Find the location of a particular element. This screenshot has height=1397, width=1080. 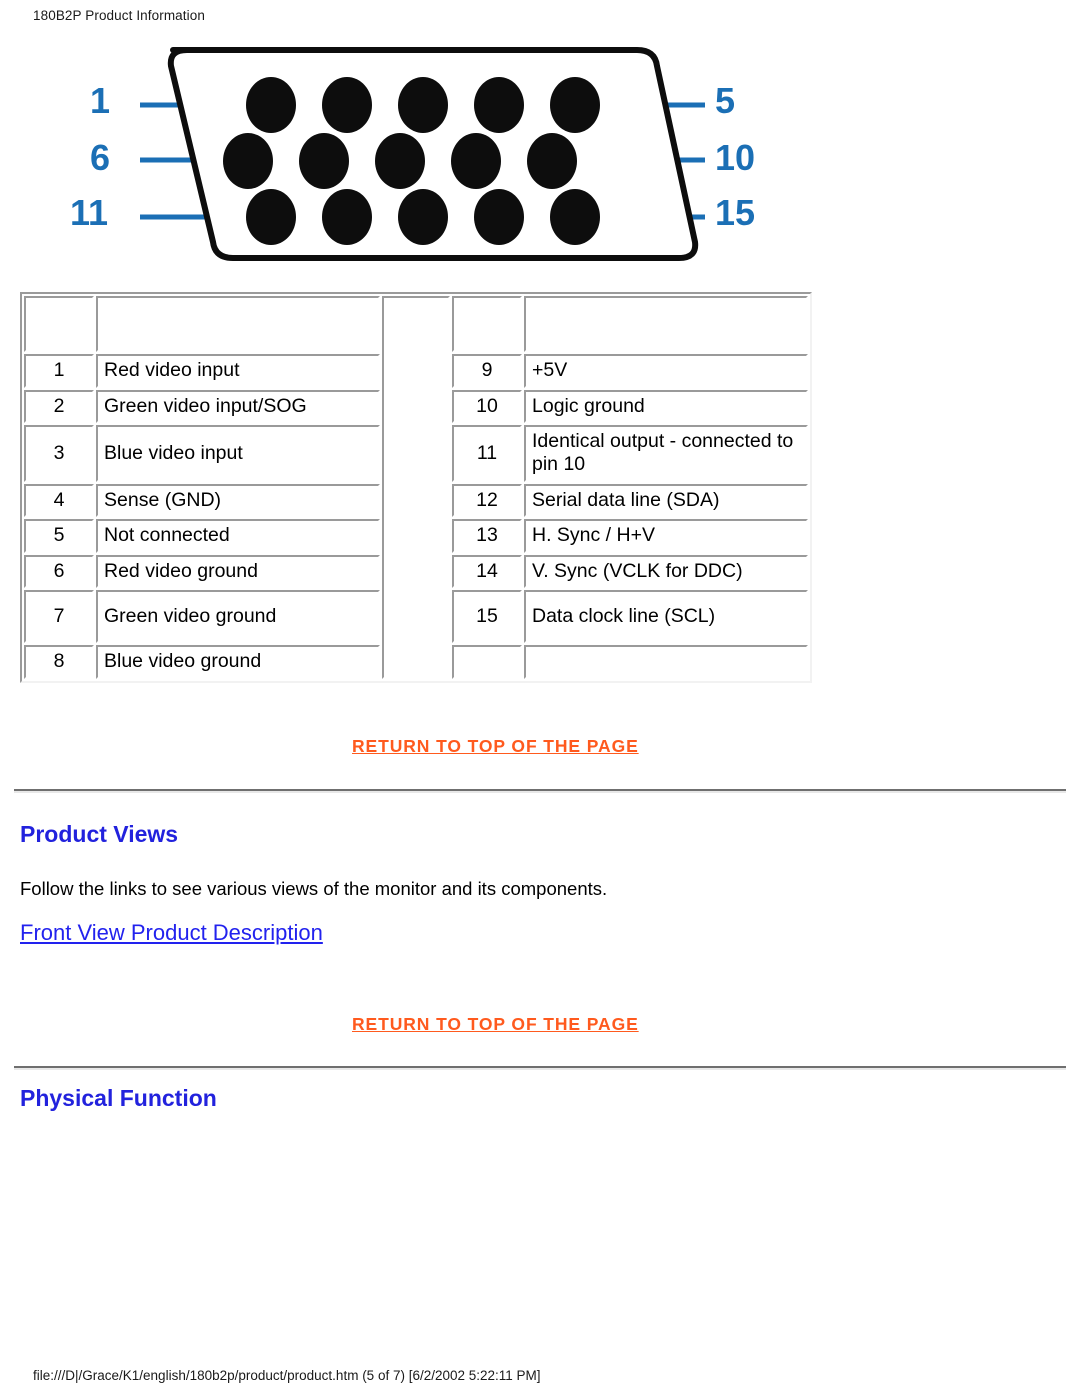

pin-label-5: 5 is located at coordinates (725, 100).